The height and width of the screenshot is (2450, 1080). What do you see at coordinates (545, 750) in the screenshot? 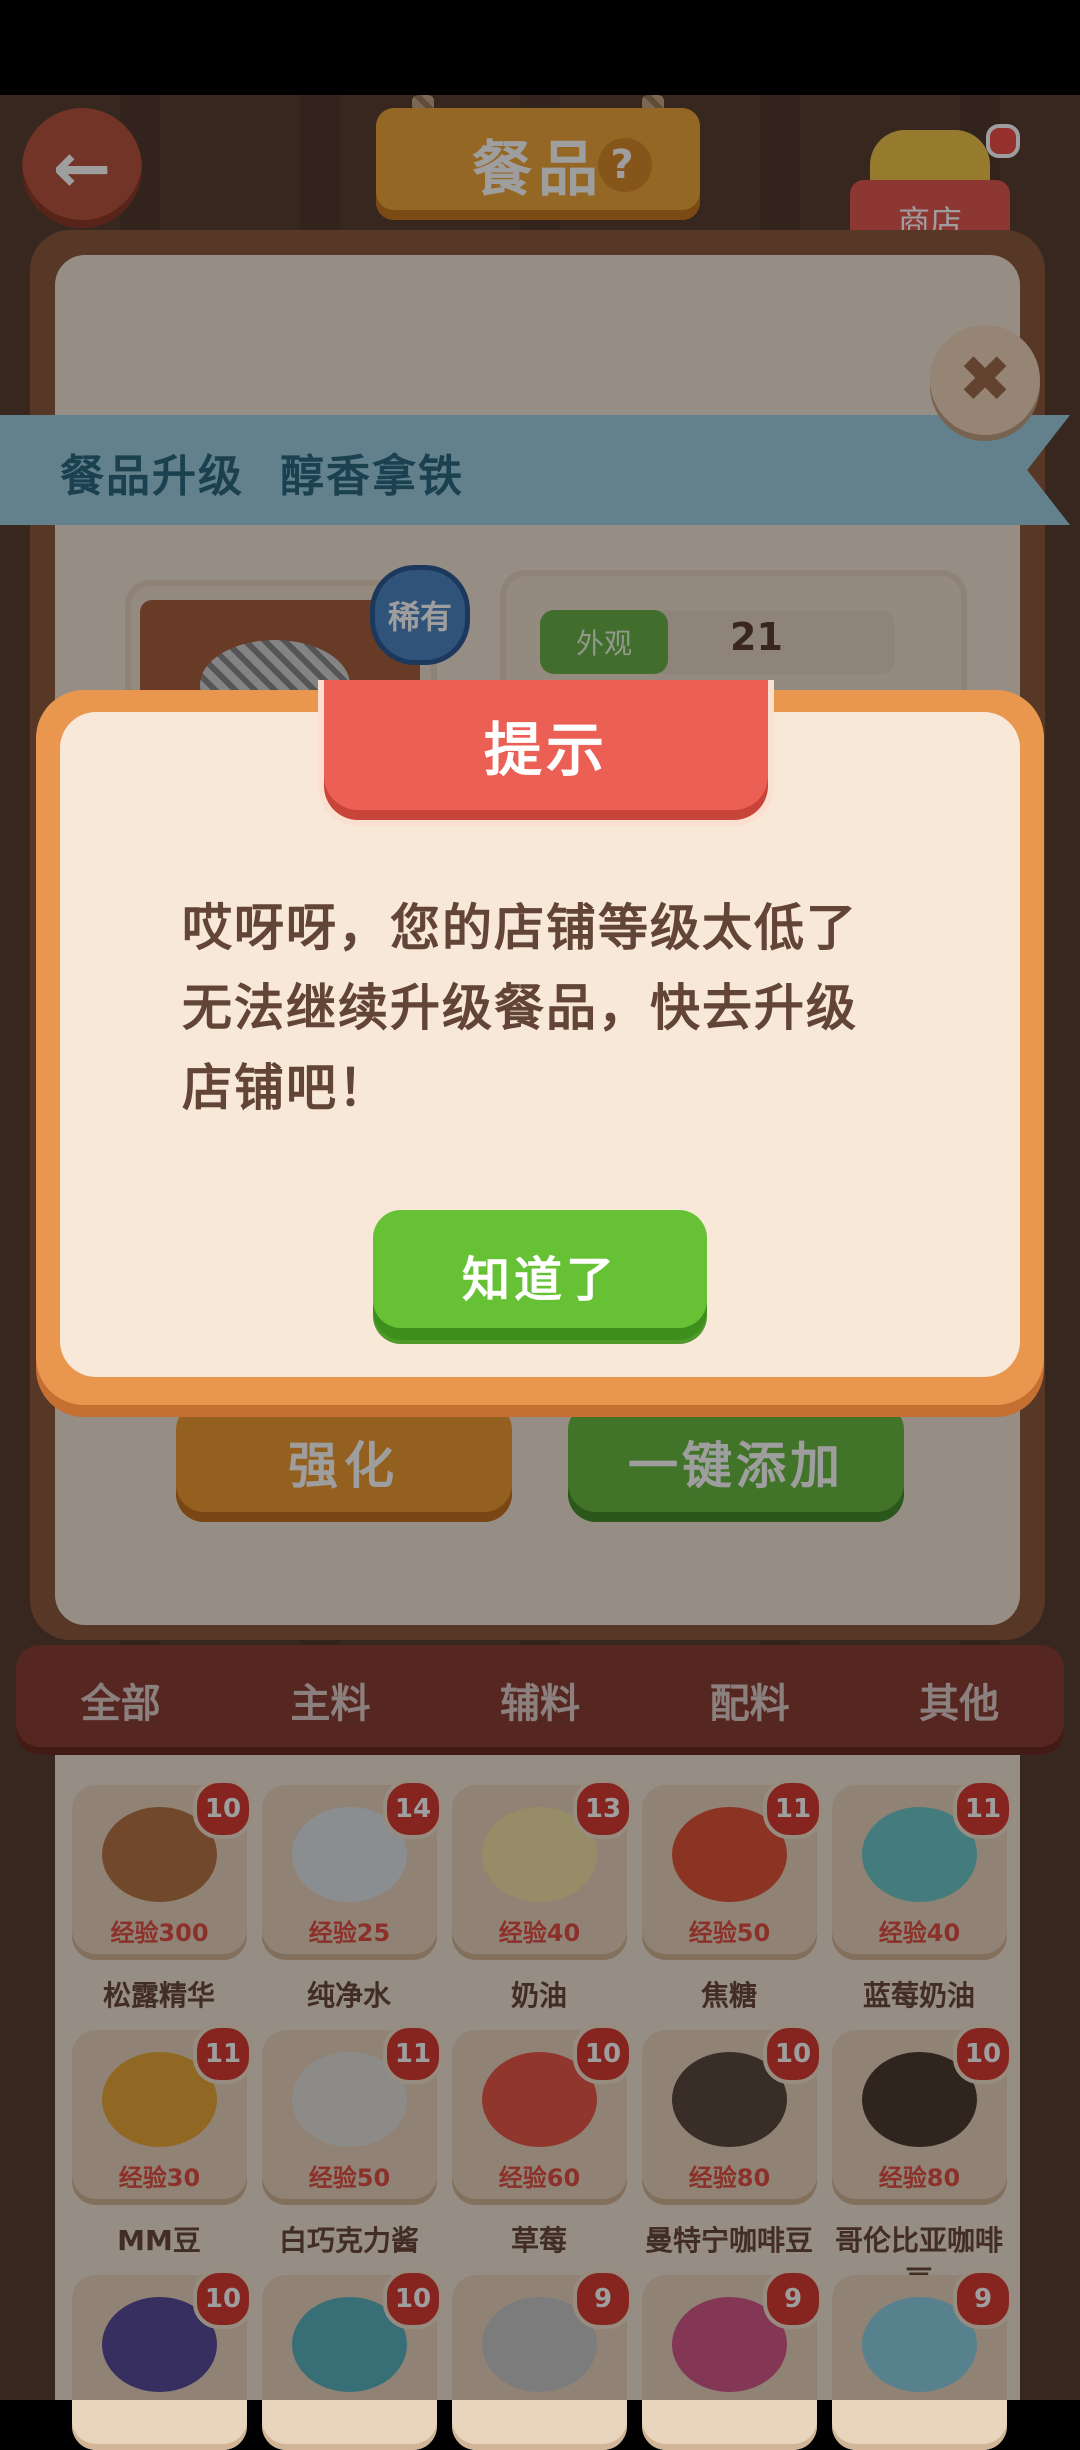
I see `dialog-title: 提示` at bounding box center [545, 750].